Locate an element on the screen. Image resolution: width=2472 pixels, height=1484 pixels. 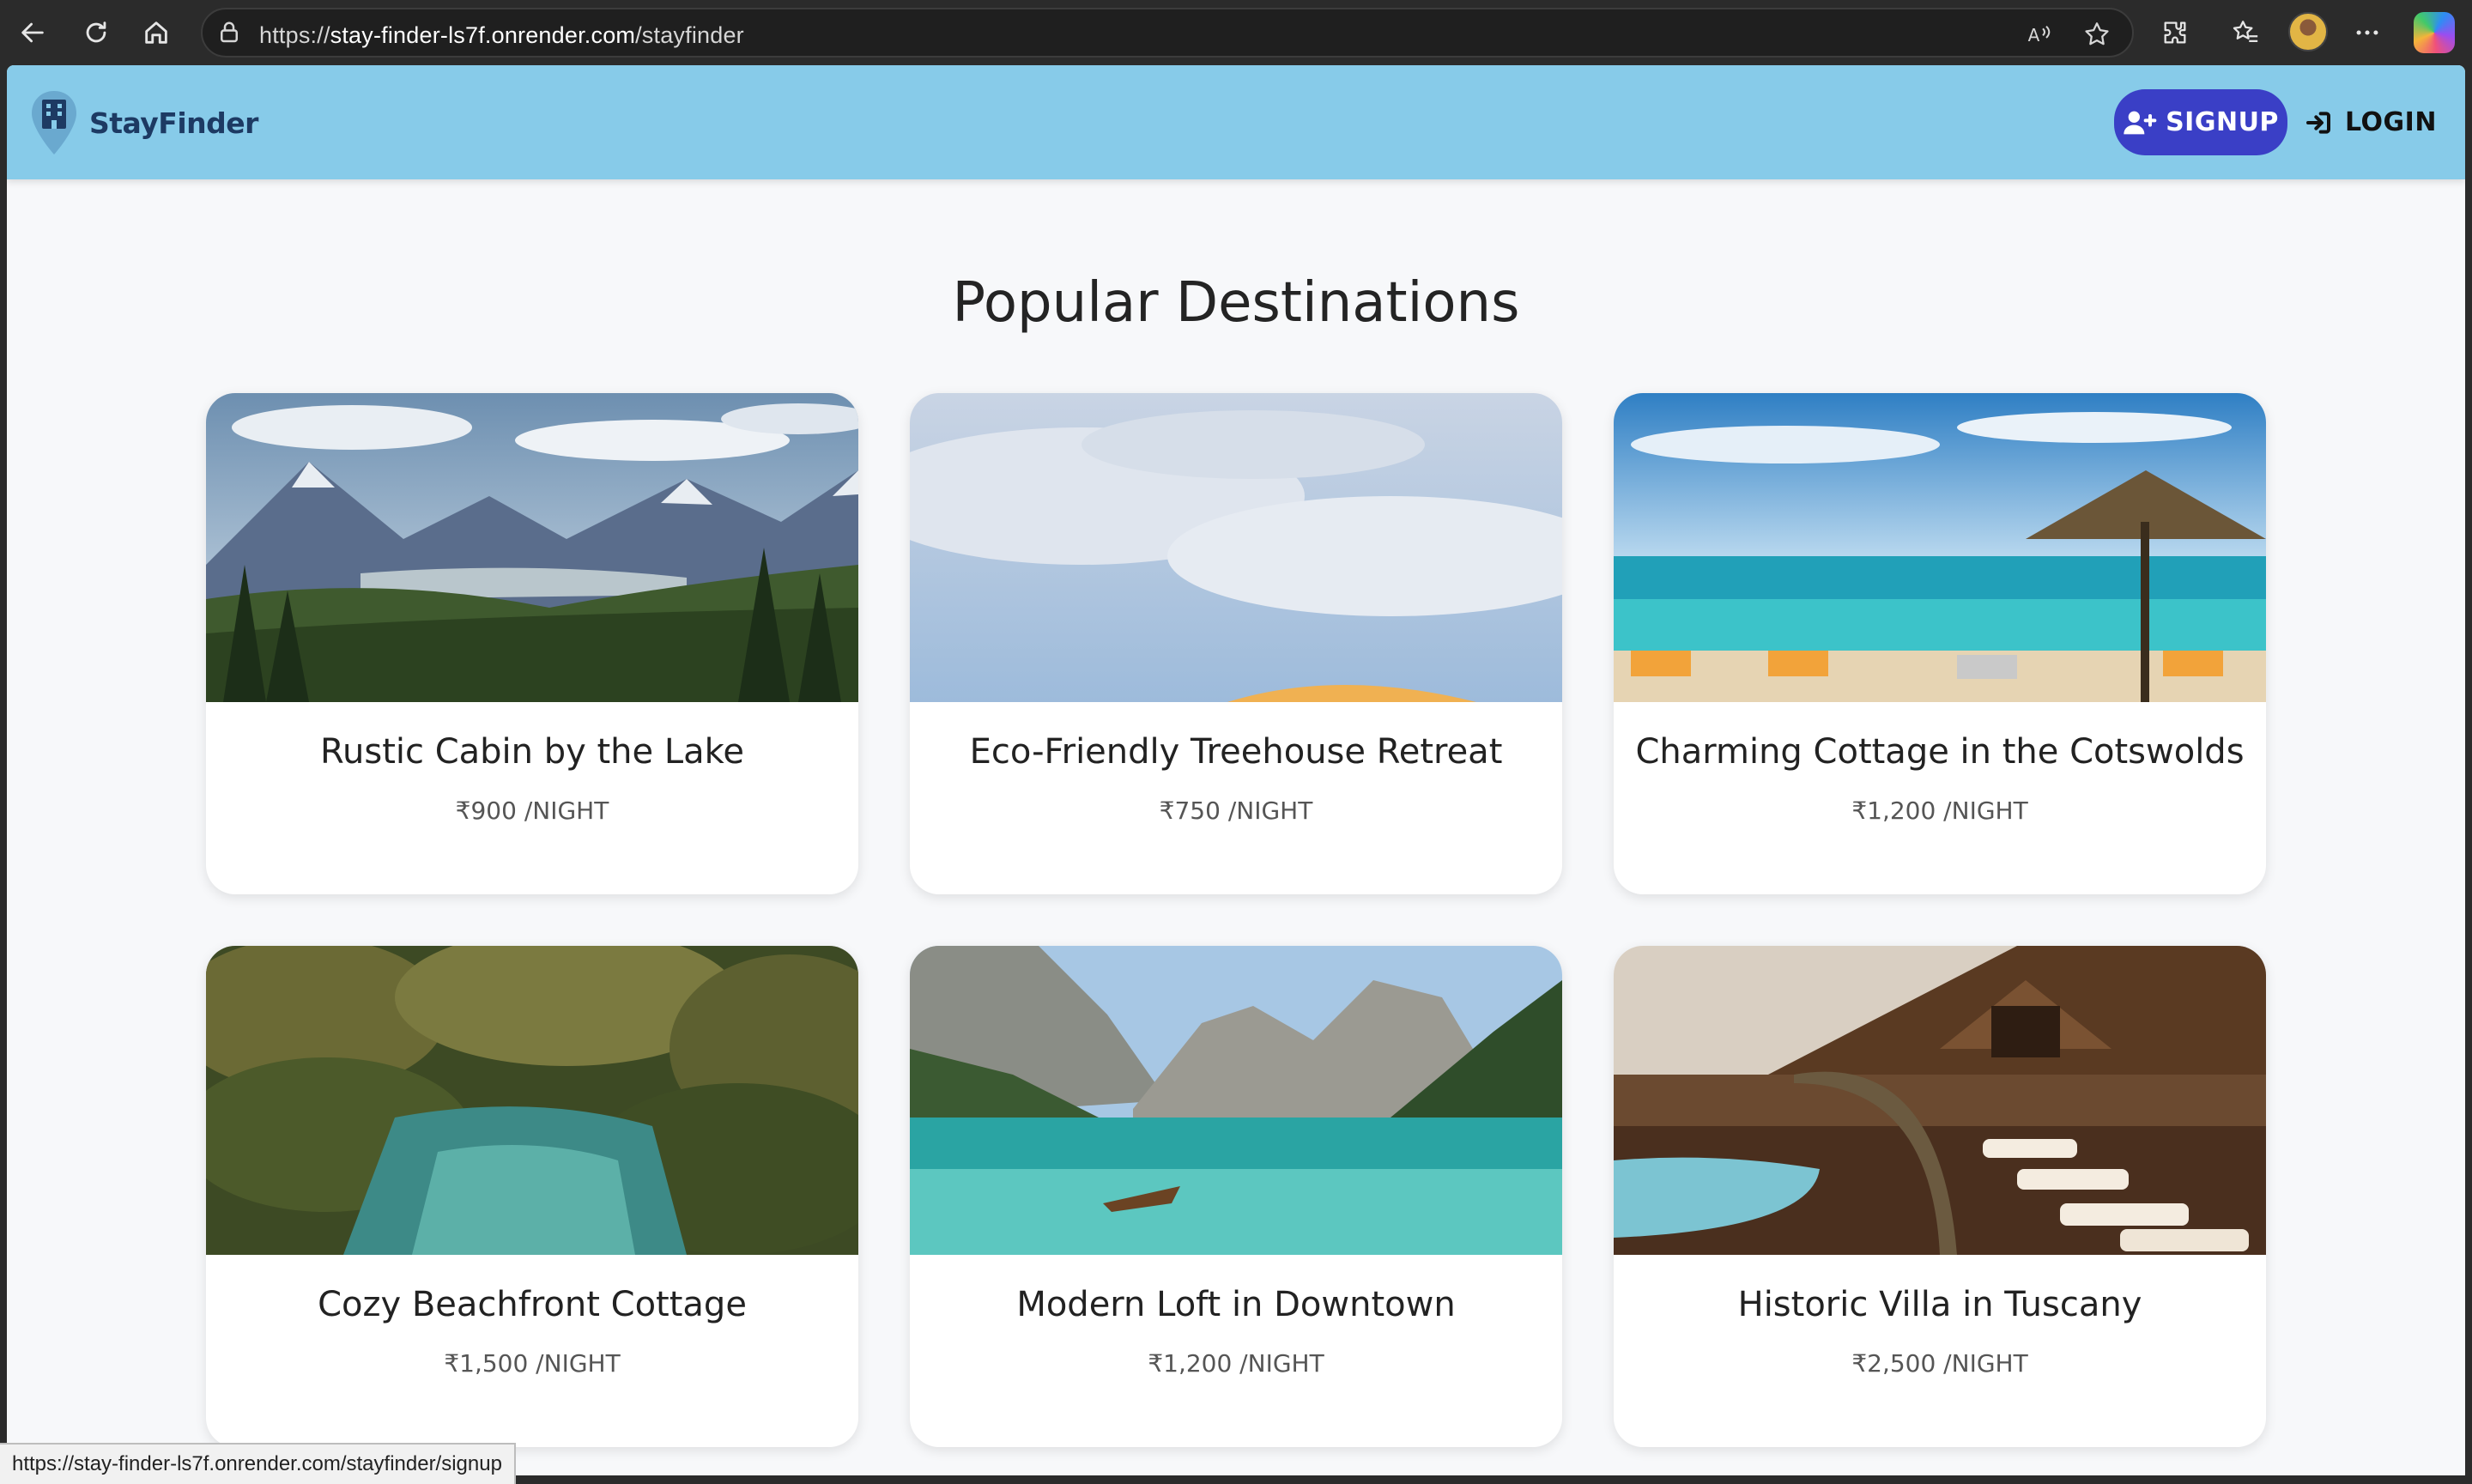
listing-price: ₹1,500 /NIGHT is located at coordinates (532, 1363).